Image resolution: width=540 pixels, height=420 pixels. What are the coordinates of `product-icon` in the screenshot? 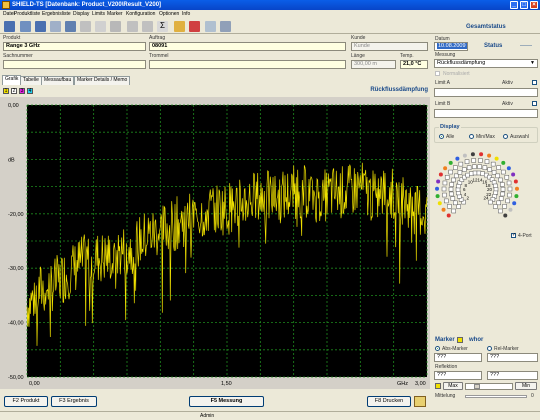 It's located at (25, 26).